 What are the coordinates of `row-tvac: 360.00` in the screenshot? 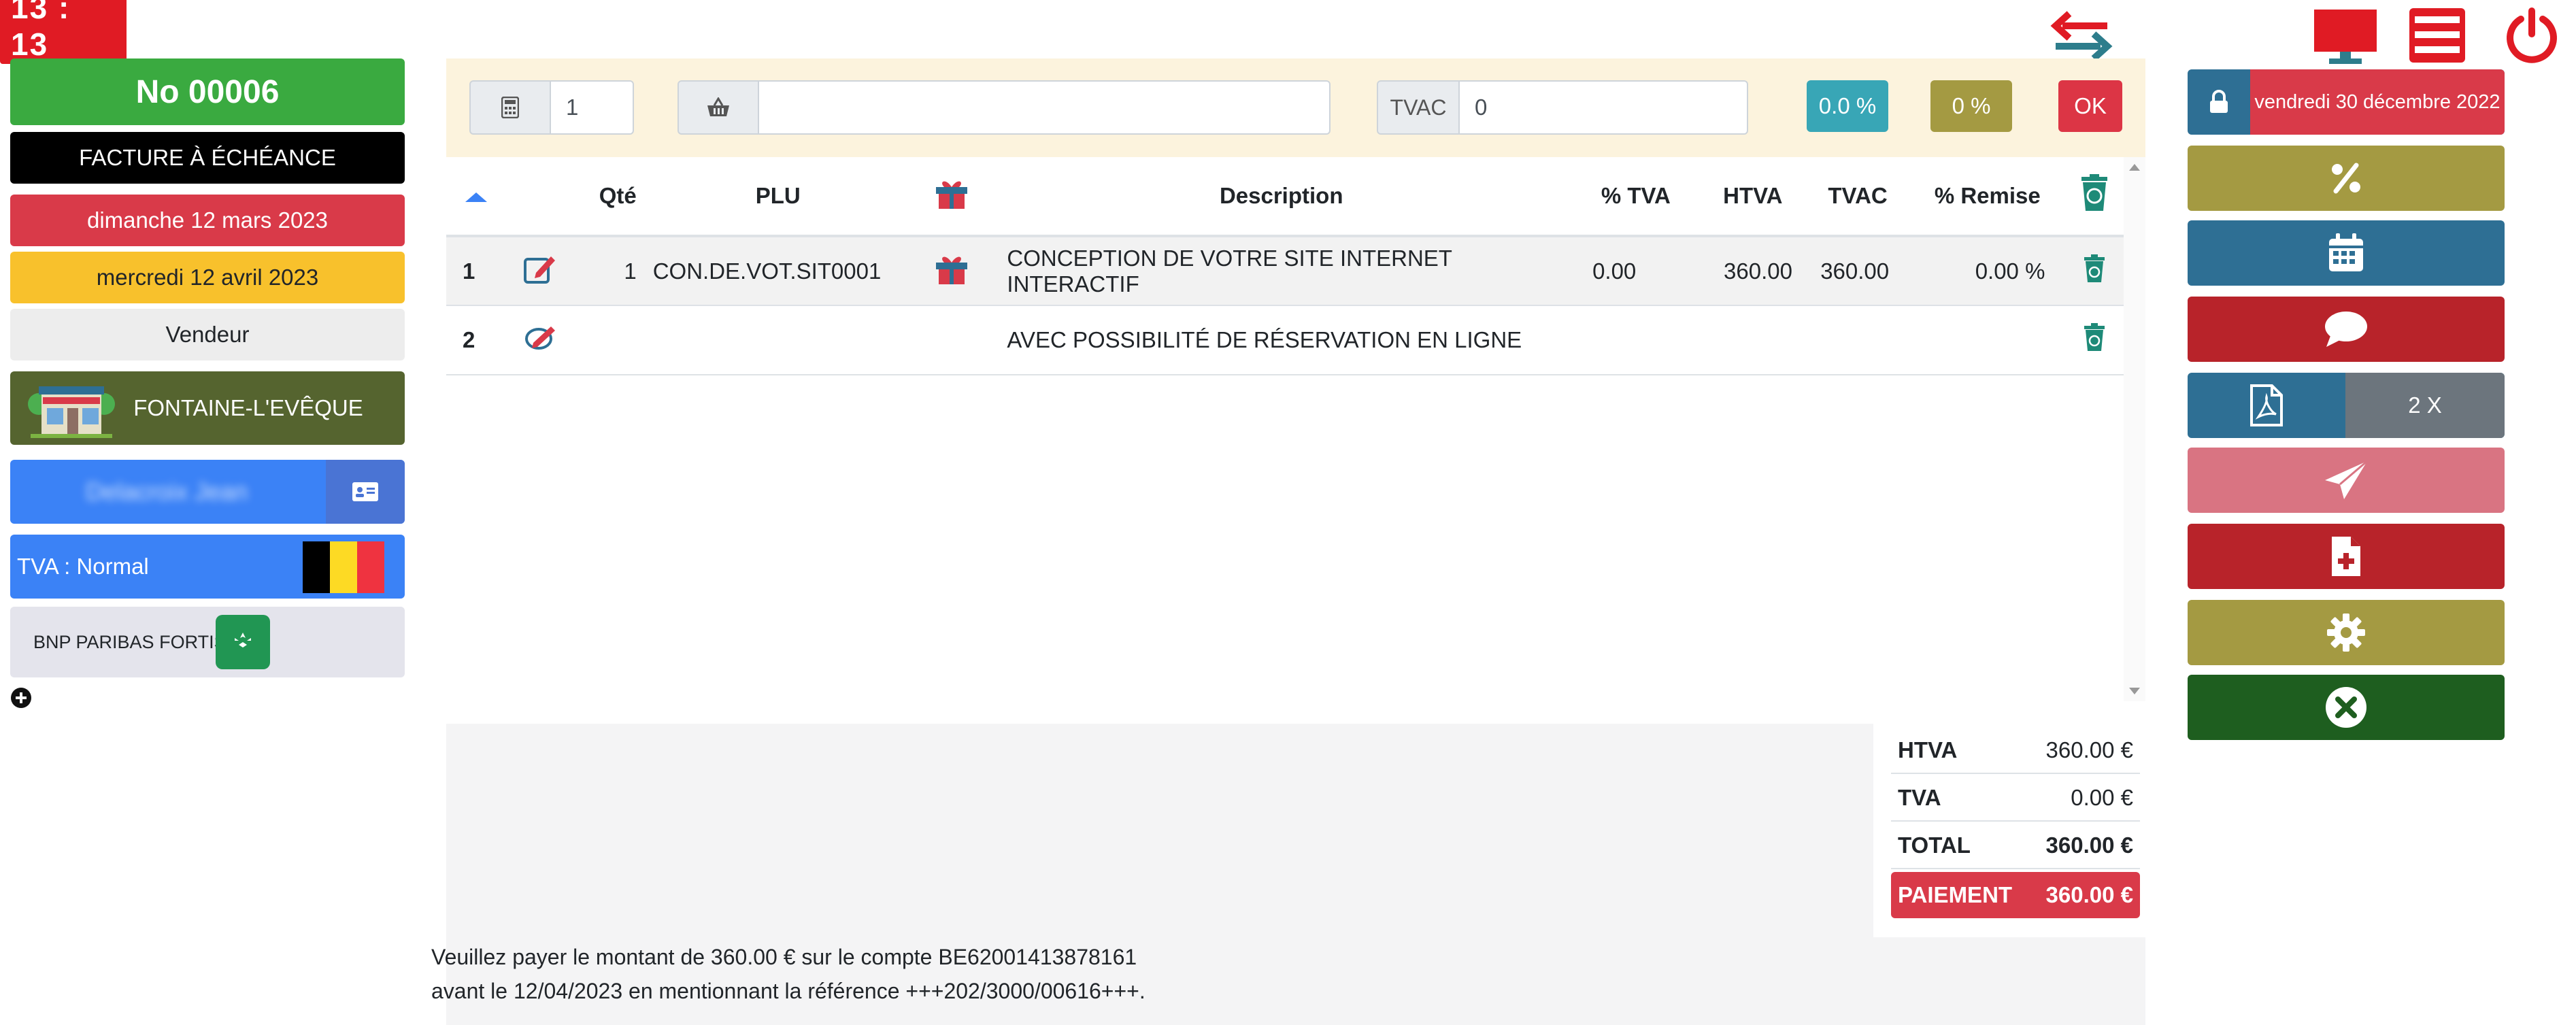 It's located at (1857, 271).